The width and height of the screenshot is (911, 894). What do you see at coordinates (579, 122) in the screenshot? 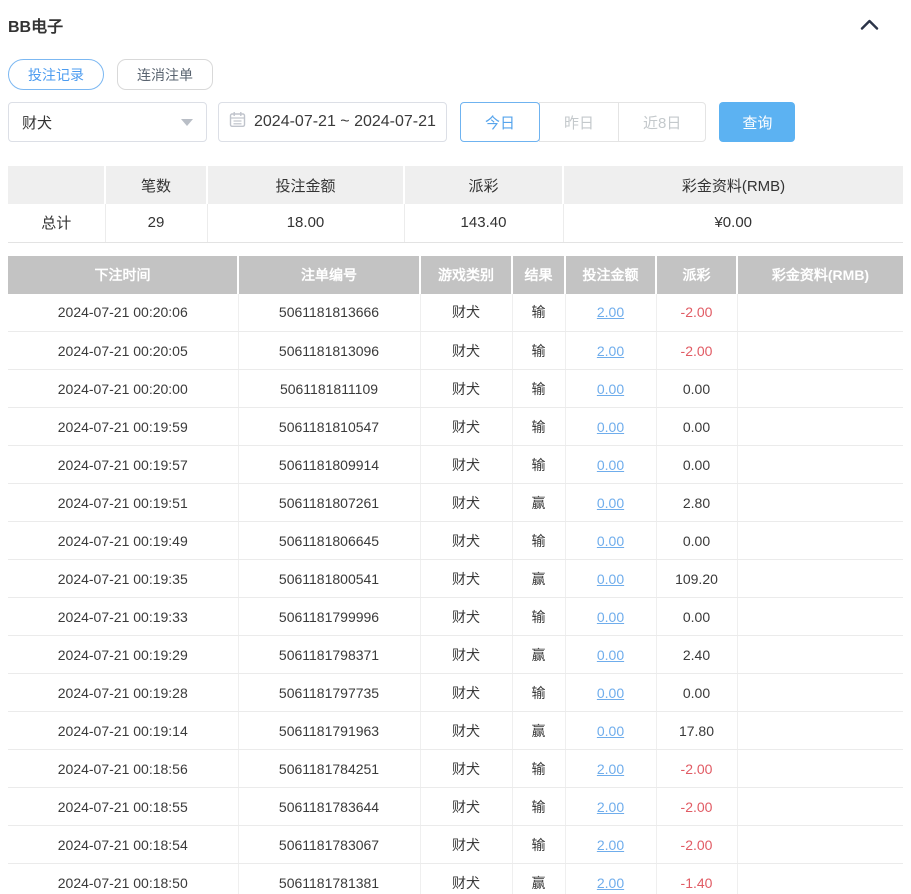
I see `quick-date-yesterday-button: 昨日` at bounding box center [579, 122].